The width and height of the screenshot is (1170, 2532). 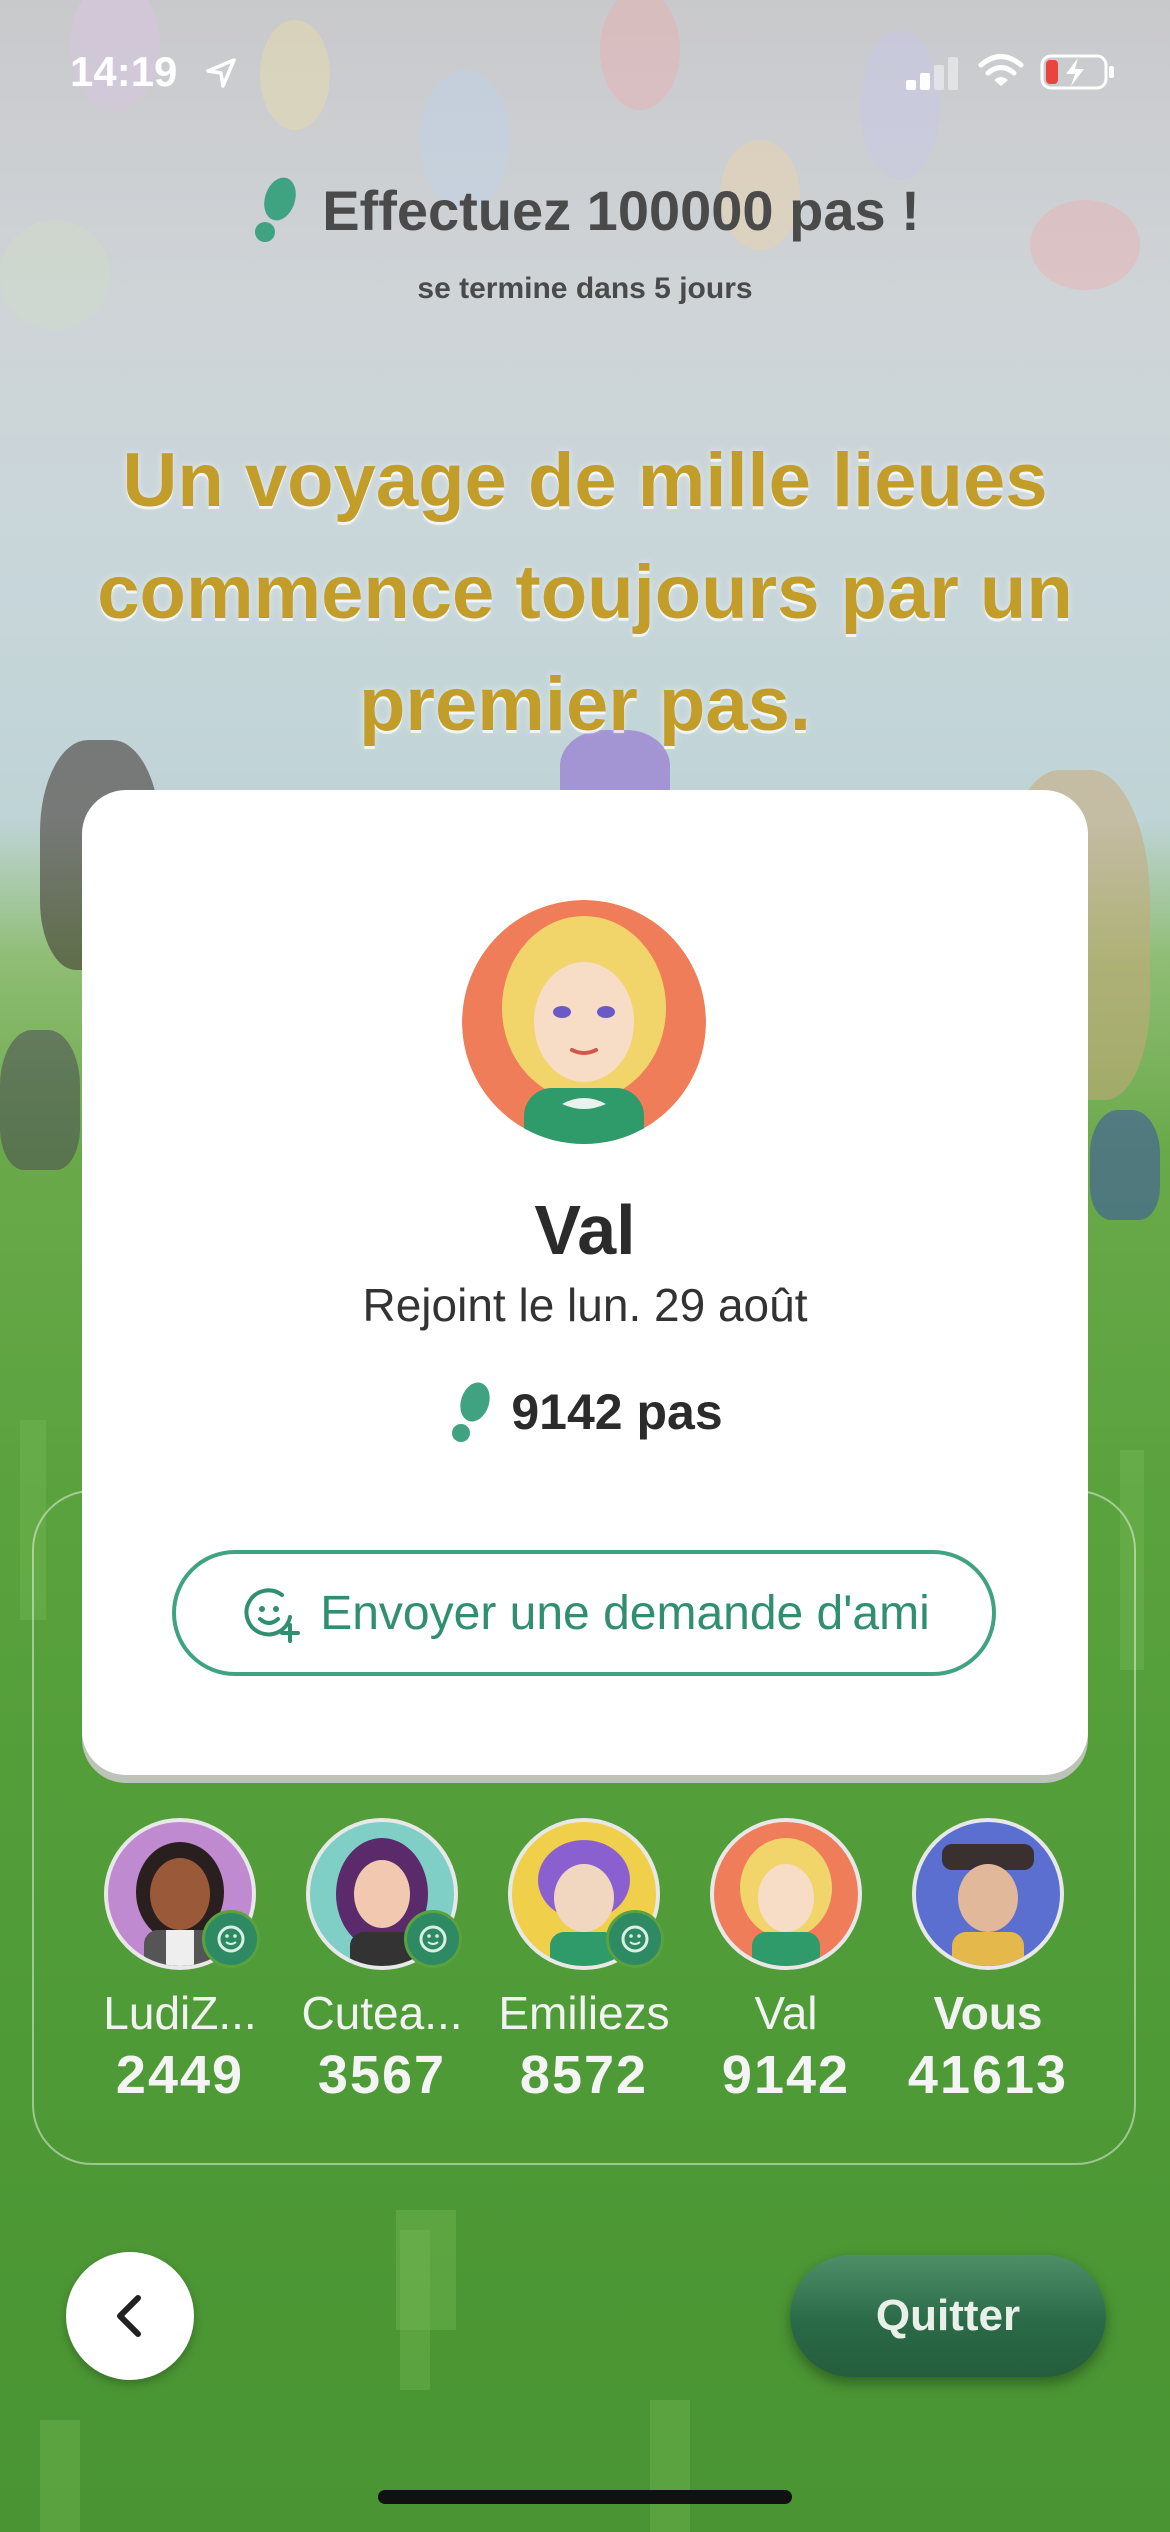 What do you see at coordinates (988, 2075) in the screenshot?
I see `player-steps: 41613` at bounding box center [988, 2075].